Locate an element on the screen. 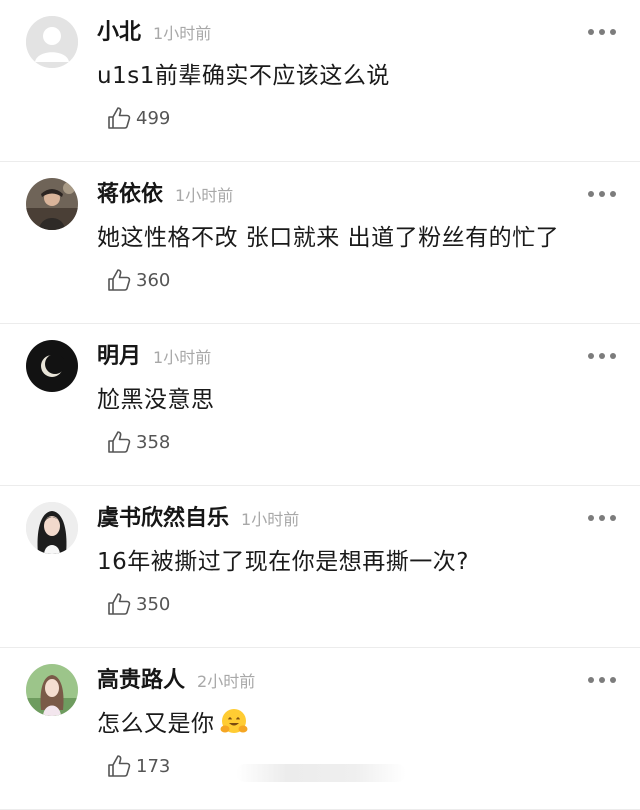 The height and width of the screenshot is (810, 640). comment-text: 怎么又是你 is located at coordinates (173, 721).